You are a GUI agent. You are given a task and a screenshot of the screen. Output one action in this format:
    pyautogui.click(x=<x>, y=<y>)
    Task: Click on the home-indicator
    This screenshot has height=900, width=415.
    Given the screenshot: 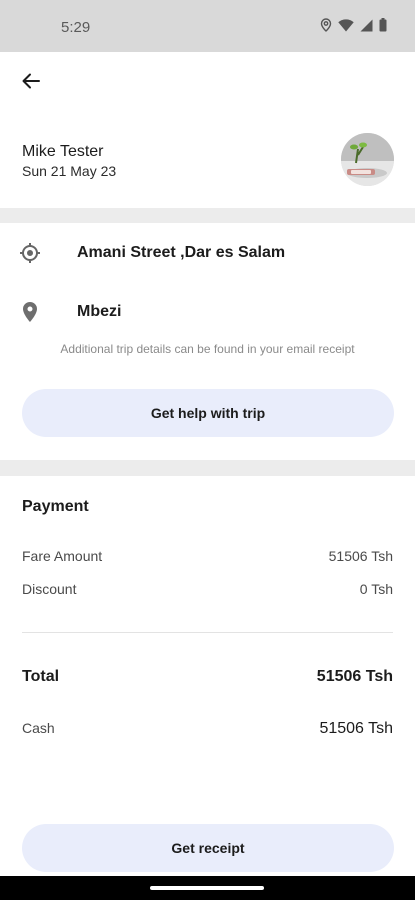 What is the action you would take?
    pyautogui.click(x=207, y=888)
    